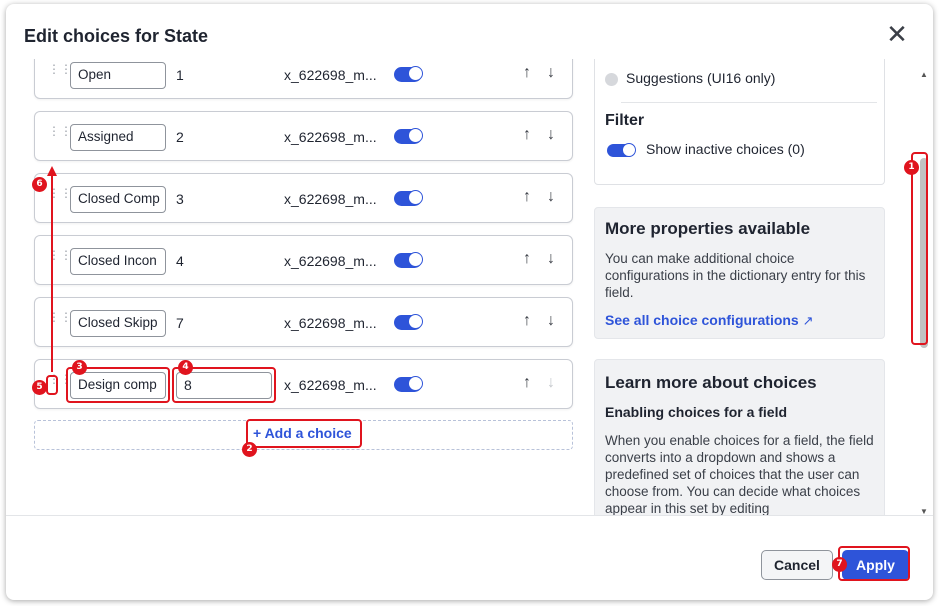 The height and width of the screenshot is (606, 939). Describe the element at coordinates (797, 565) in the screenshot. I see `cancel-button: Cancel` at that location.